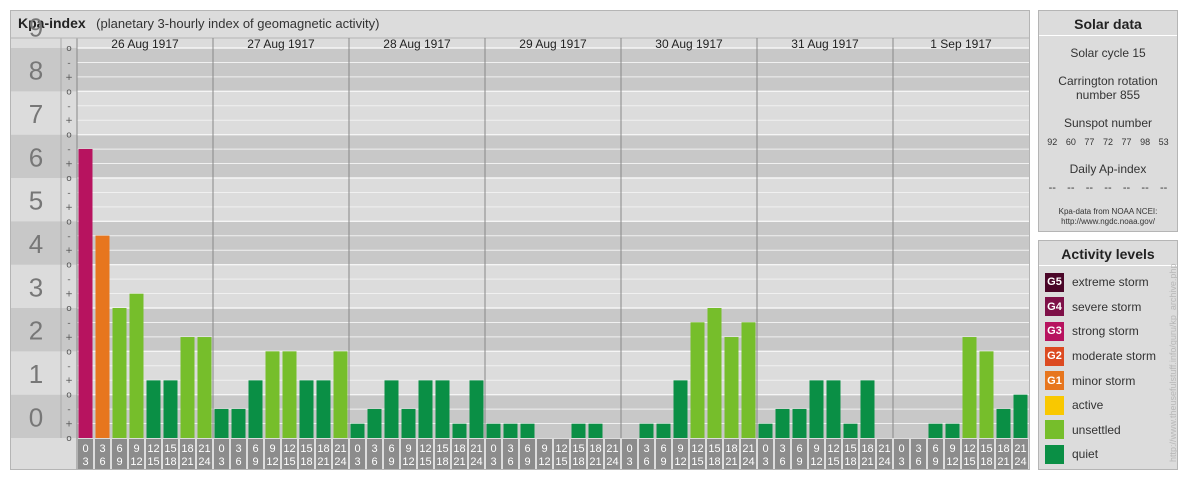 This screenshot has width=1184, height=480. What do you see at coordinates (1108, 23) in the screenshot?
I see `solar-data-title: Solar data` at bounding box center [1108, 23].